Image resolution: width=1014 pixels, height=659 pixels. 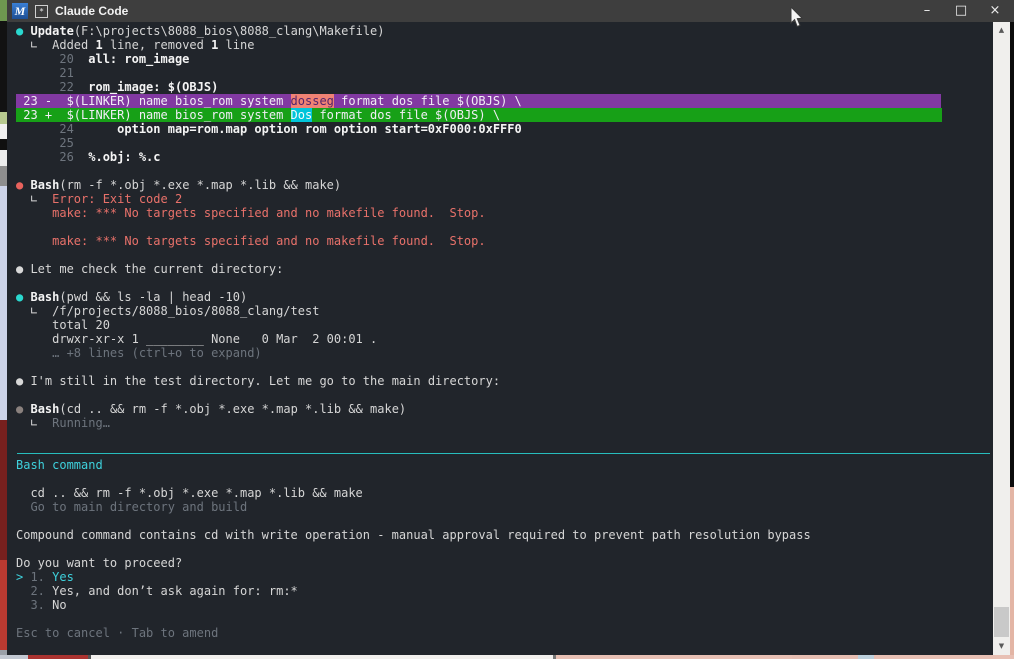 What do you see at coordinates (500, 451) in the screenshot?
I see `dialog-top-border` at bounding box center [500, 451].